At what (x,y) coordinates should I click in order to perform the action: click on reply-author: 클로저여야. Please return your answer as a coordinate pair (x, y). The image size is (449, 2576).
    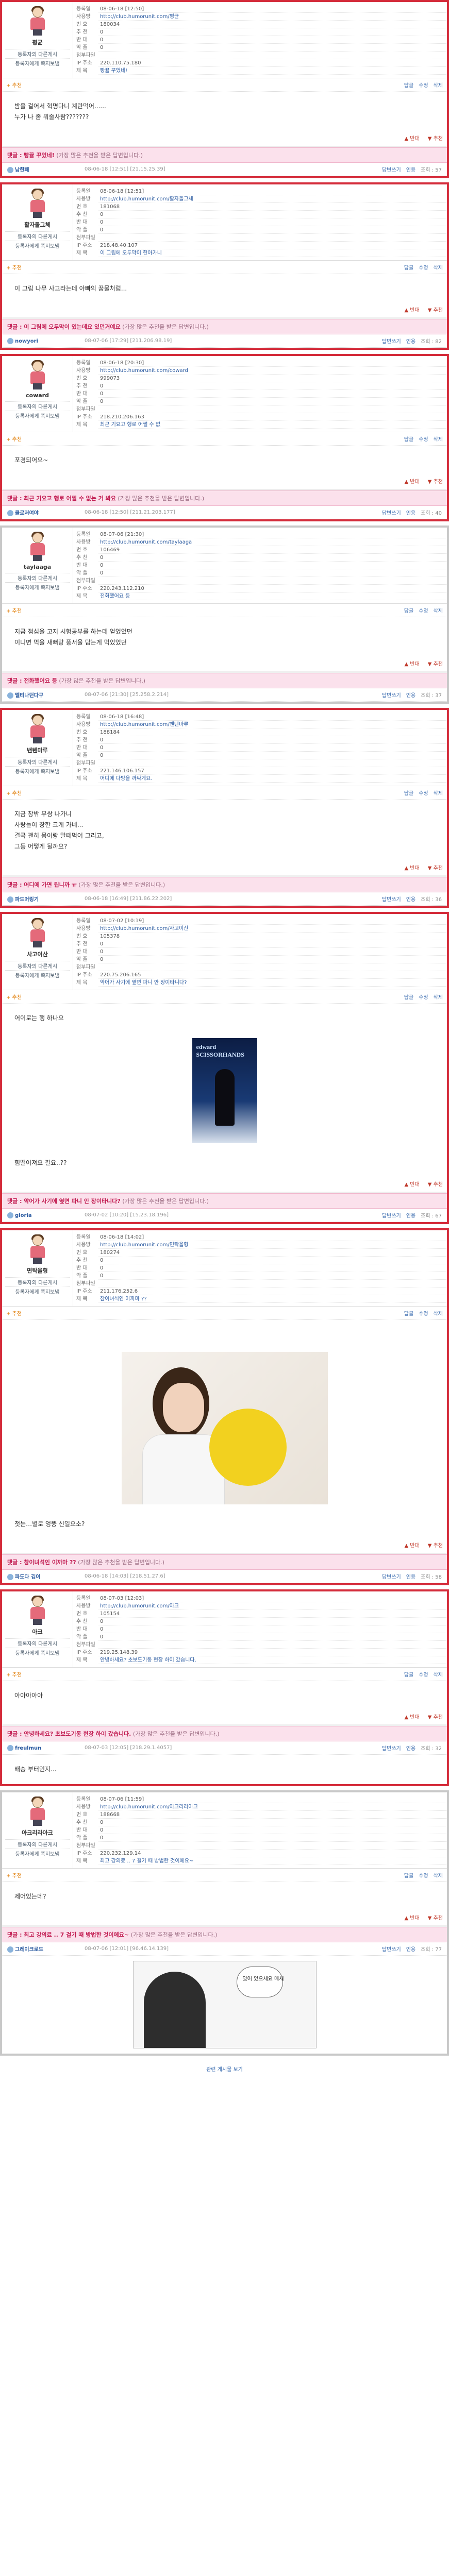
    Looking at the image, I should click on (46, 512).